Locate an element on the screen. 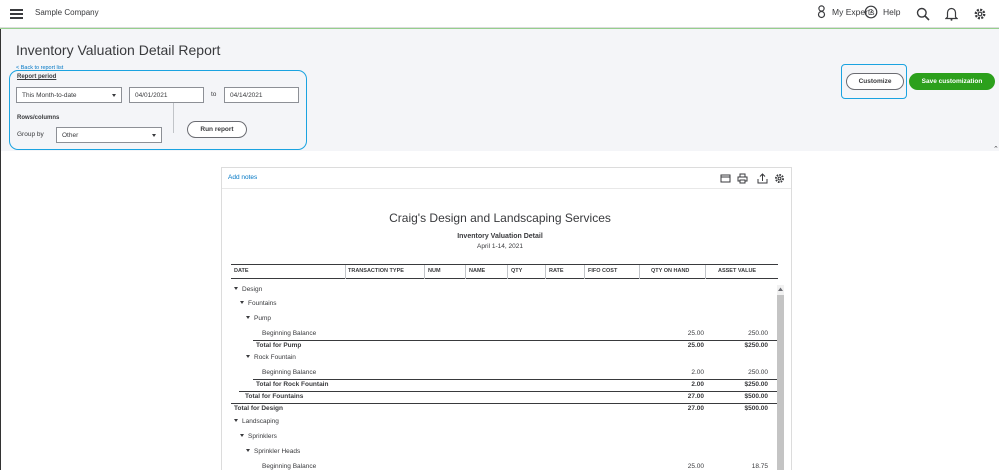 The image size is (999, 470). report-period-label: Report period is located at coordinates (37, 77).